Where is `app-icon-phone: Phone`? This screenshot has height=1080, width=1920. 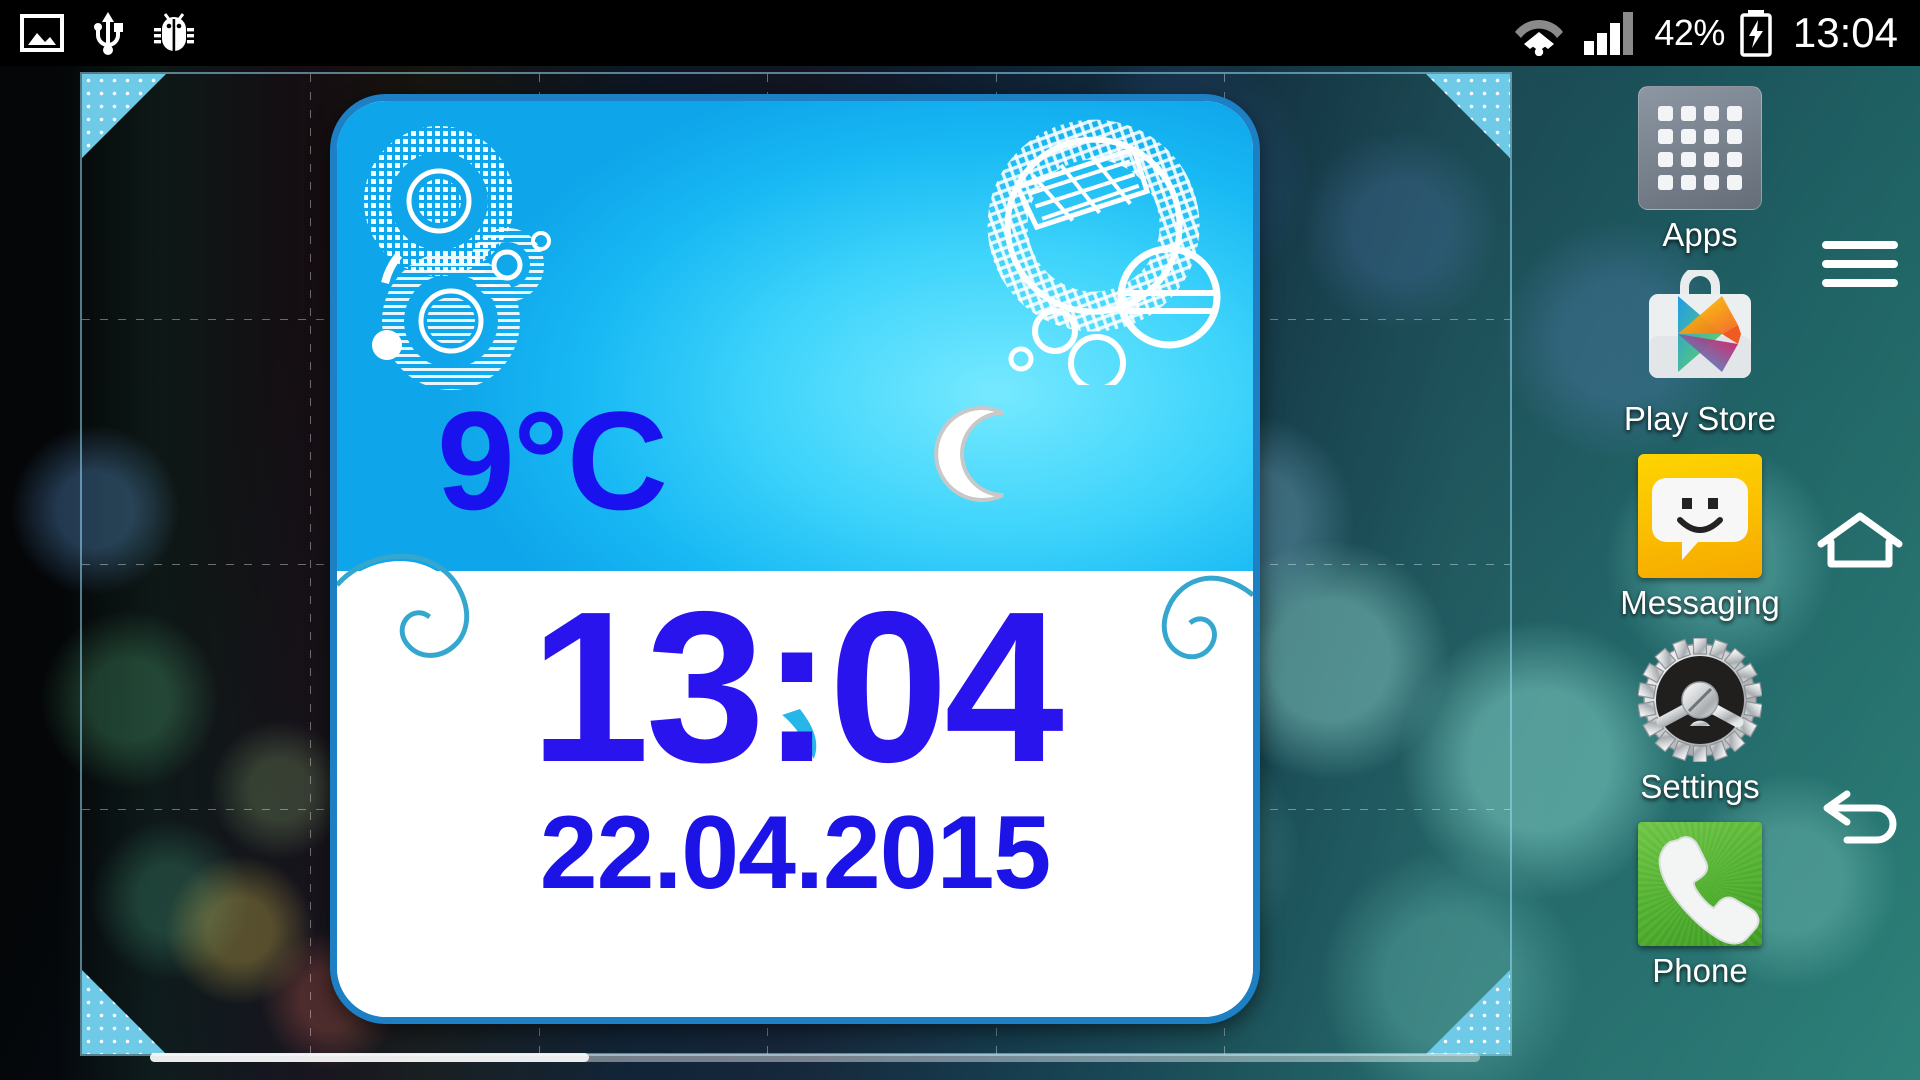
app-icon-phone: Phone is located at coordinates (1700, 906).